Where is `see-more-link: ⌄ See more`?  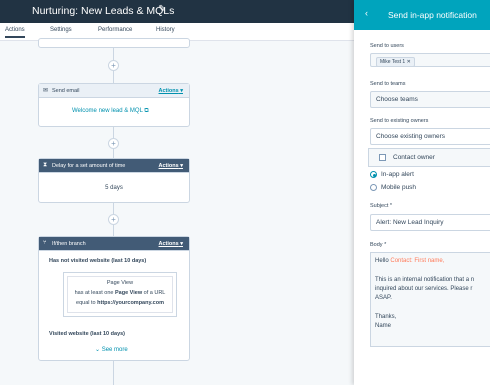
see-more-link: ⌄ See more is located at coordinates (111, 349).